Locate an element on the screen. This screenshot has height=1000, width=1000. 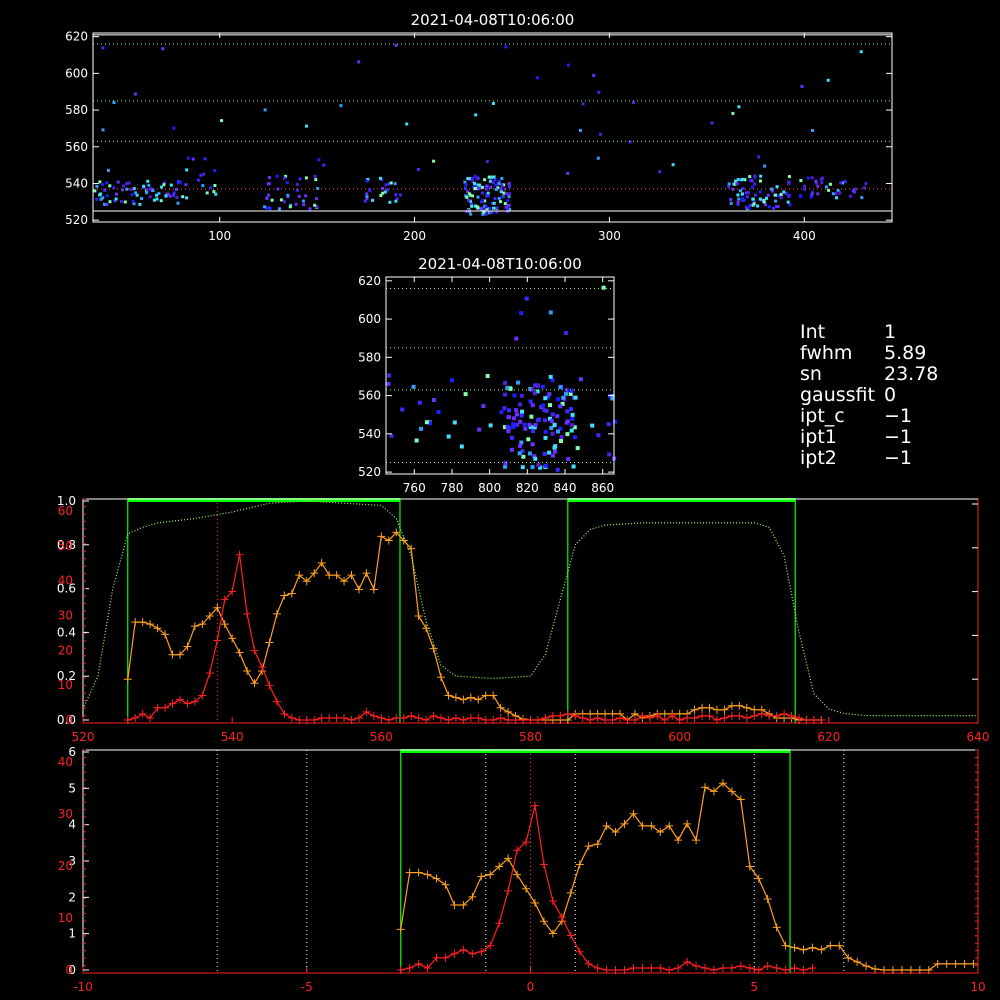
x-tick-label: -5 is located at coordinates (307, 987).